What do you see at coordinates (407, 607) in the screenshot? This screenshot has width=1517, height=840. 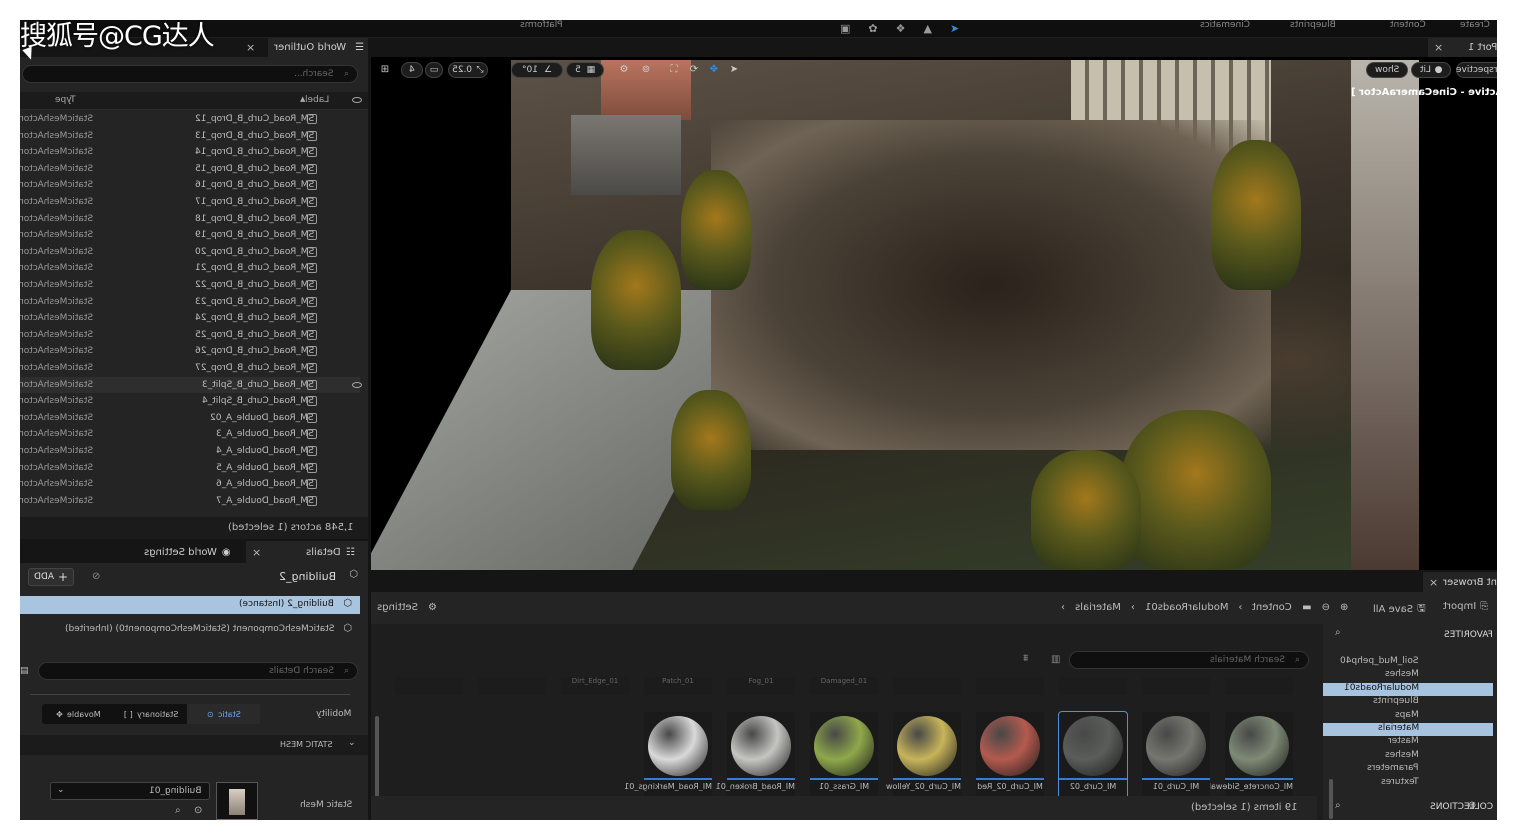 I see `settings-button: Settings ⚙` at bounding box center [407, 607].